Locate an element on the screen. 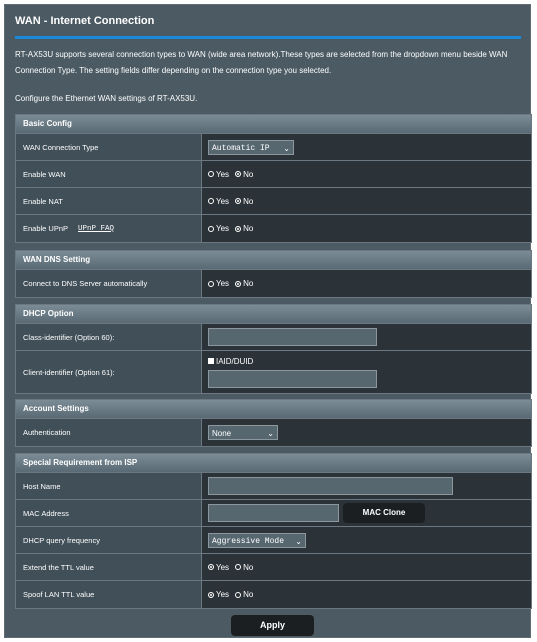 This screenshot has width=537, height=642. mac-clone-button: MAC Clone is located at coordinates (384, 513).